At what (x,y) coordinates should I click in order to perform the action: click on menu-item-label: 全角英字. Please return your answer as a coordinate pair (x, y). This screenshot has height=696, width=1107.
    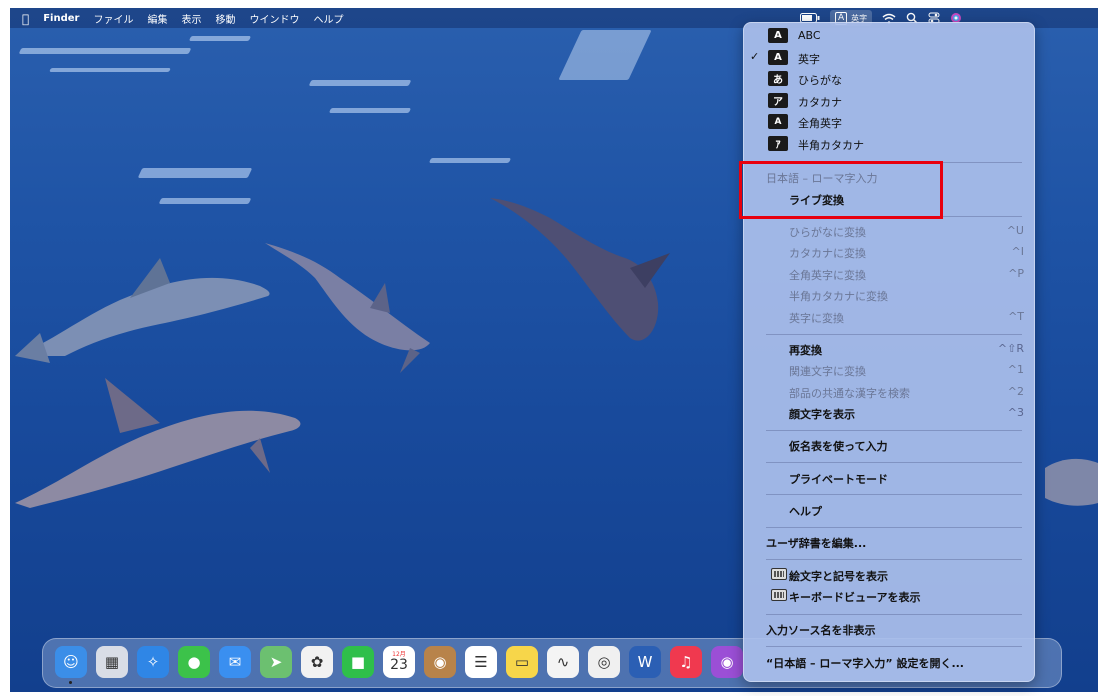
    Looking at the image, I should click on (820, 123).